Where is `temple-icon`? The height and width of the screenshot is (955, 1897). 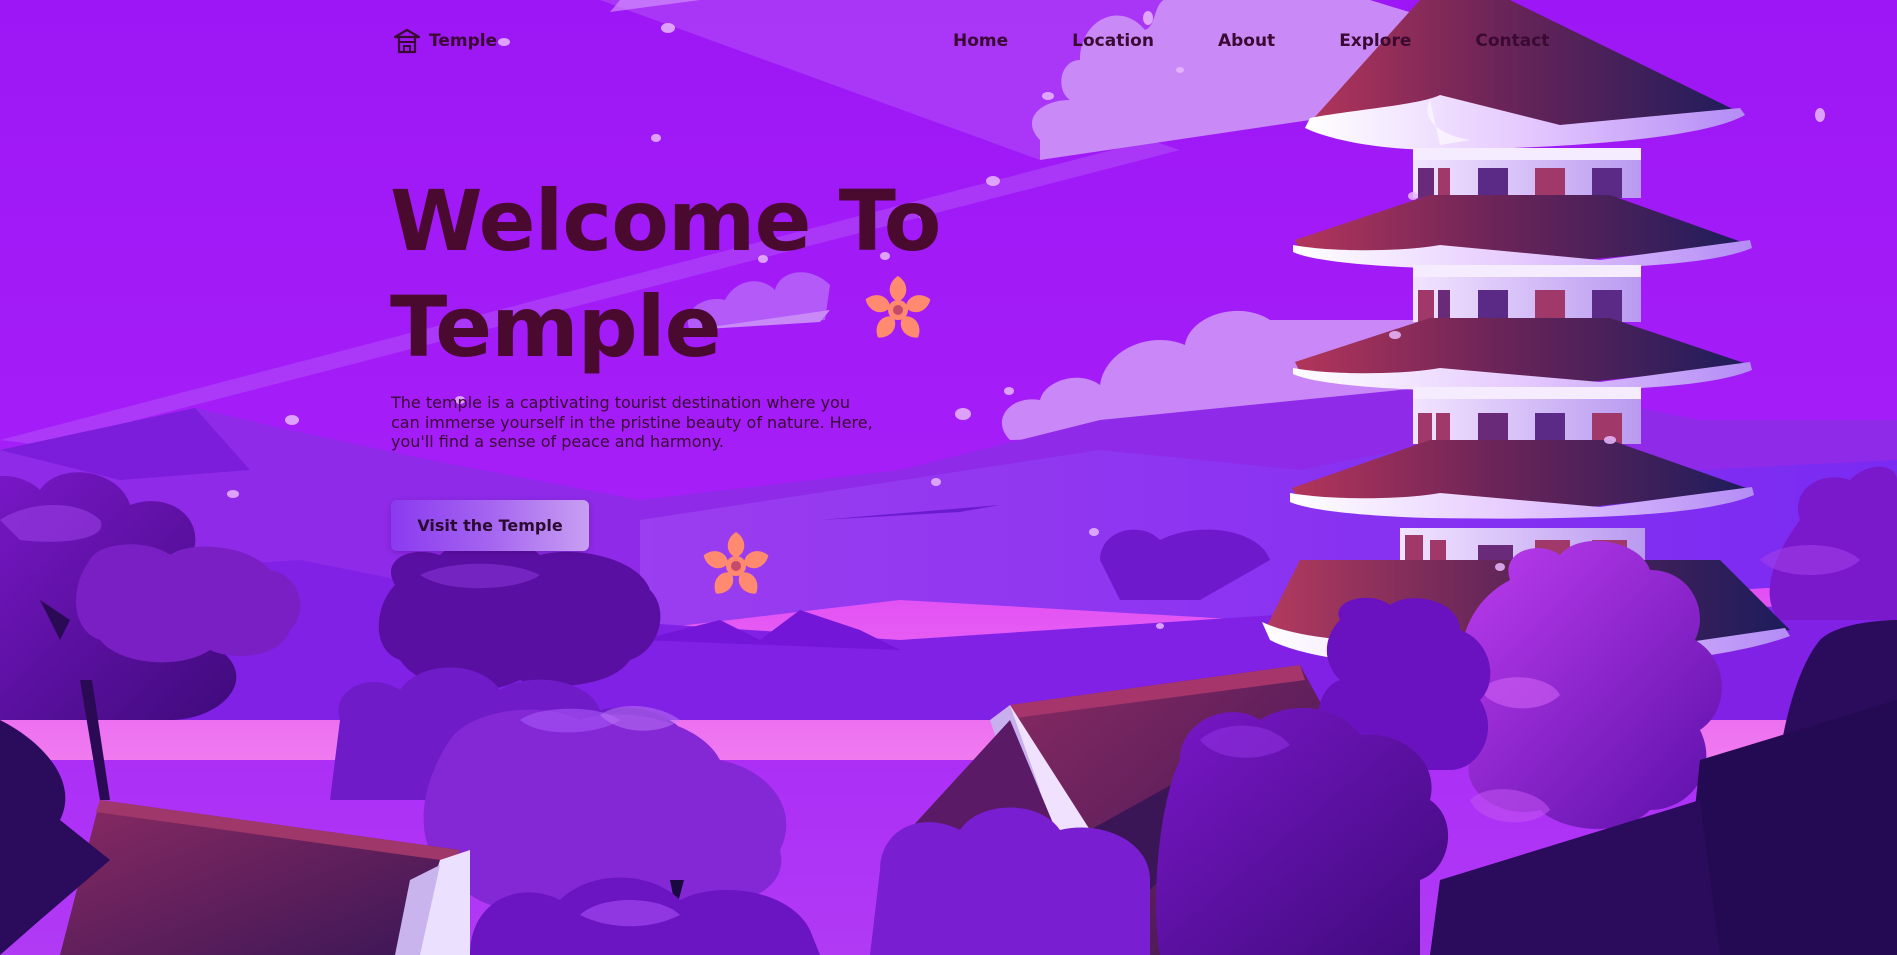 temple-icon is located at coordinates (407, 41).